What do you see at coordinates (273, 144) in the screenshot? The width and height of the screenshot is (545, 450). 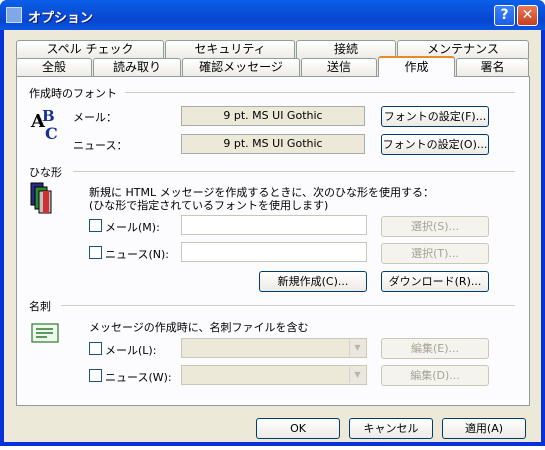 I see `news-font-display: 9 pt. MS UI Gothic` at bounding box center [273, 144].